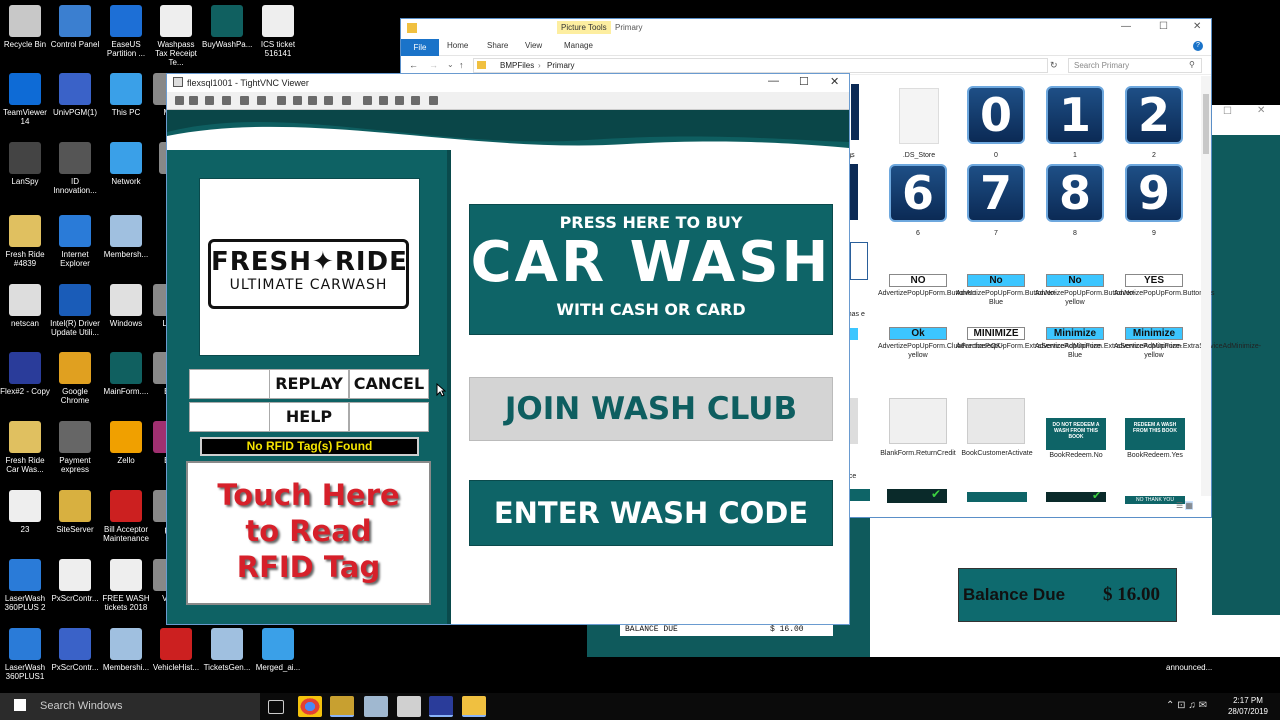  I want to click on desktop-icon: Control Panel, so click(75, 27).